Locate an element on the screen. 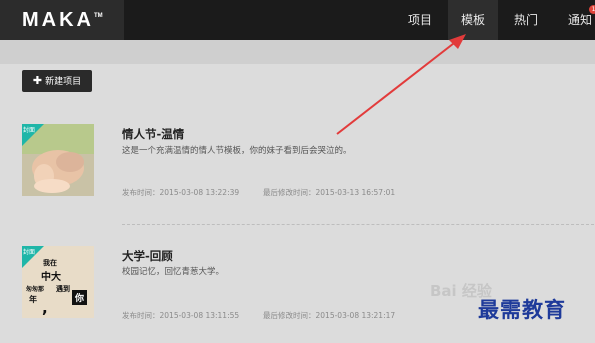 The image size is (595, 343). watermark-text: 最需教育 is located at coordinates (522, 309).